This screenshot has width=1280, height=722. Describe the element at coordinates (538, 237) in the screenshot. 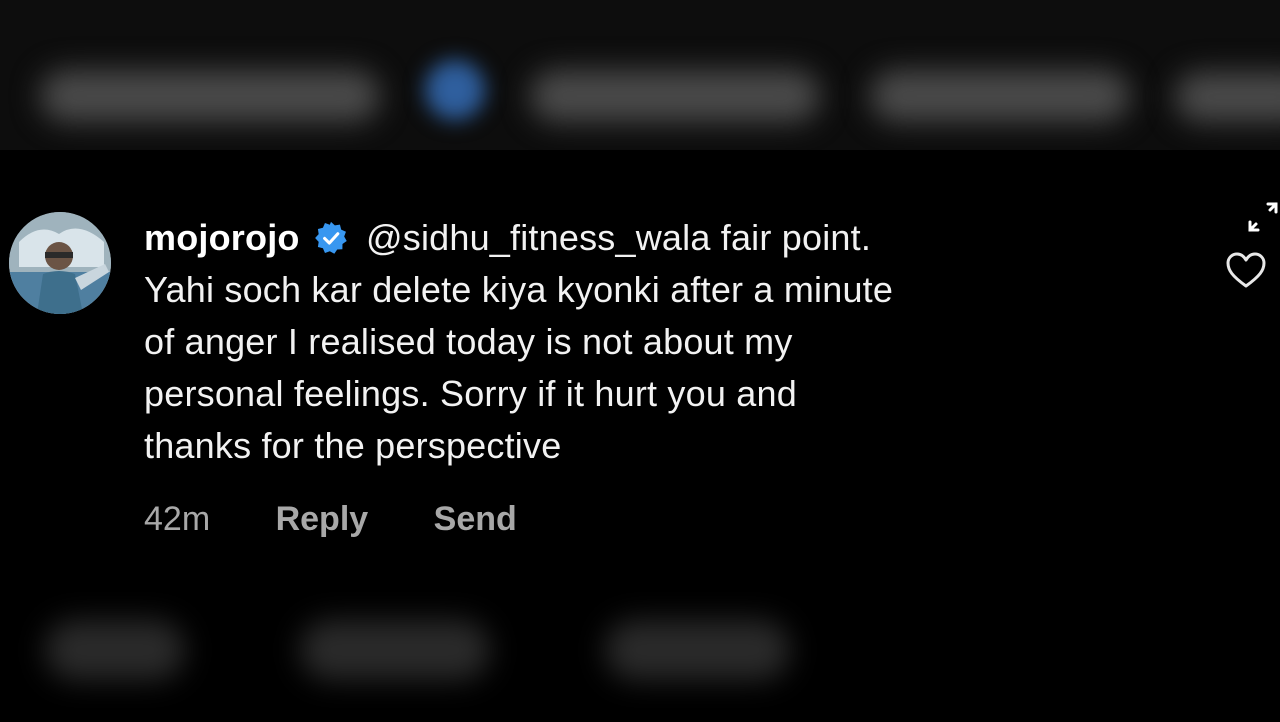

I see `comment-mention: @sidhu_fitness_wala` at that location.